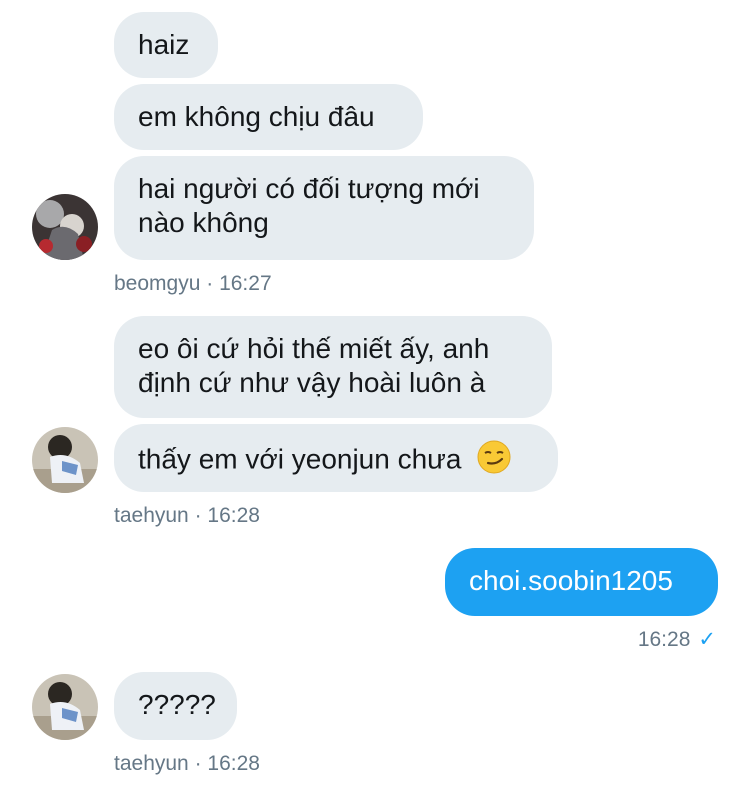 This screenshot has width=750, height=788. I want to click on sender-name: beomgyu, so click(157, 283).